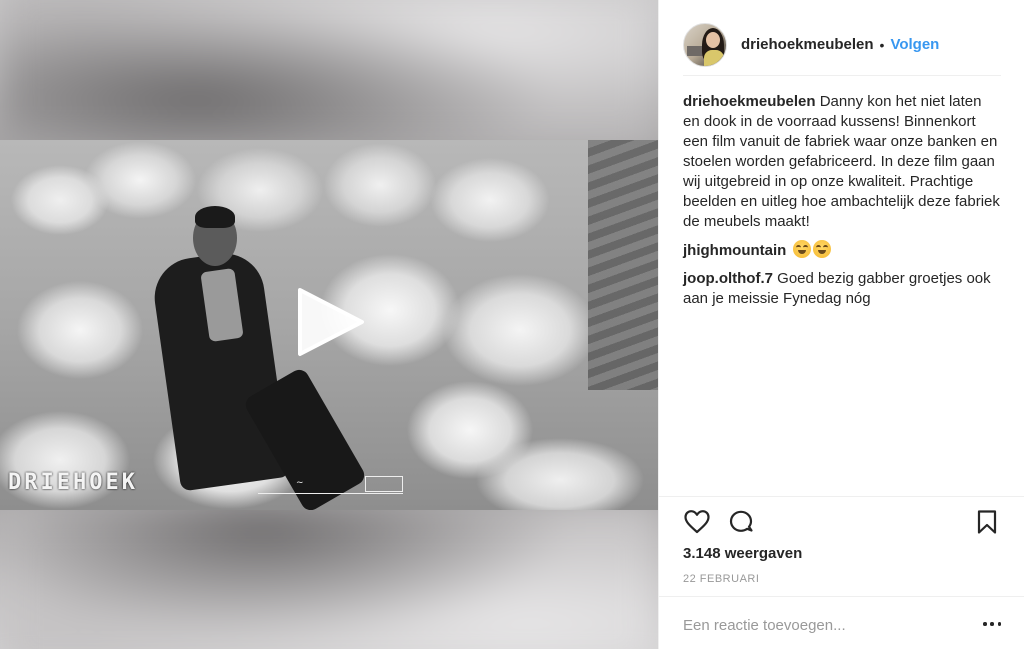 The height and width of the screenshot is (649, 1024). I want to click on signature-scribble: ~, so click(300, 483).